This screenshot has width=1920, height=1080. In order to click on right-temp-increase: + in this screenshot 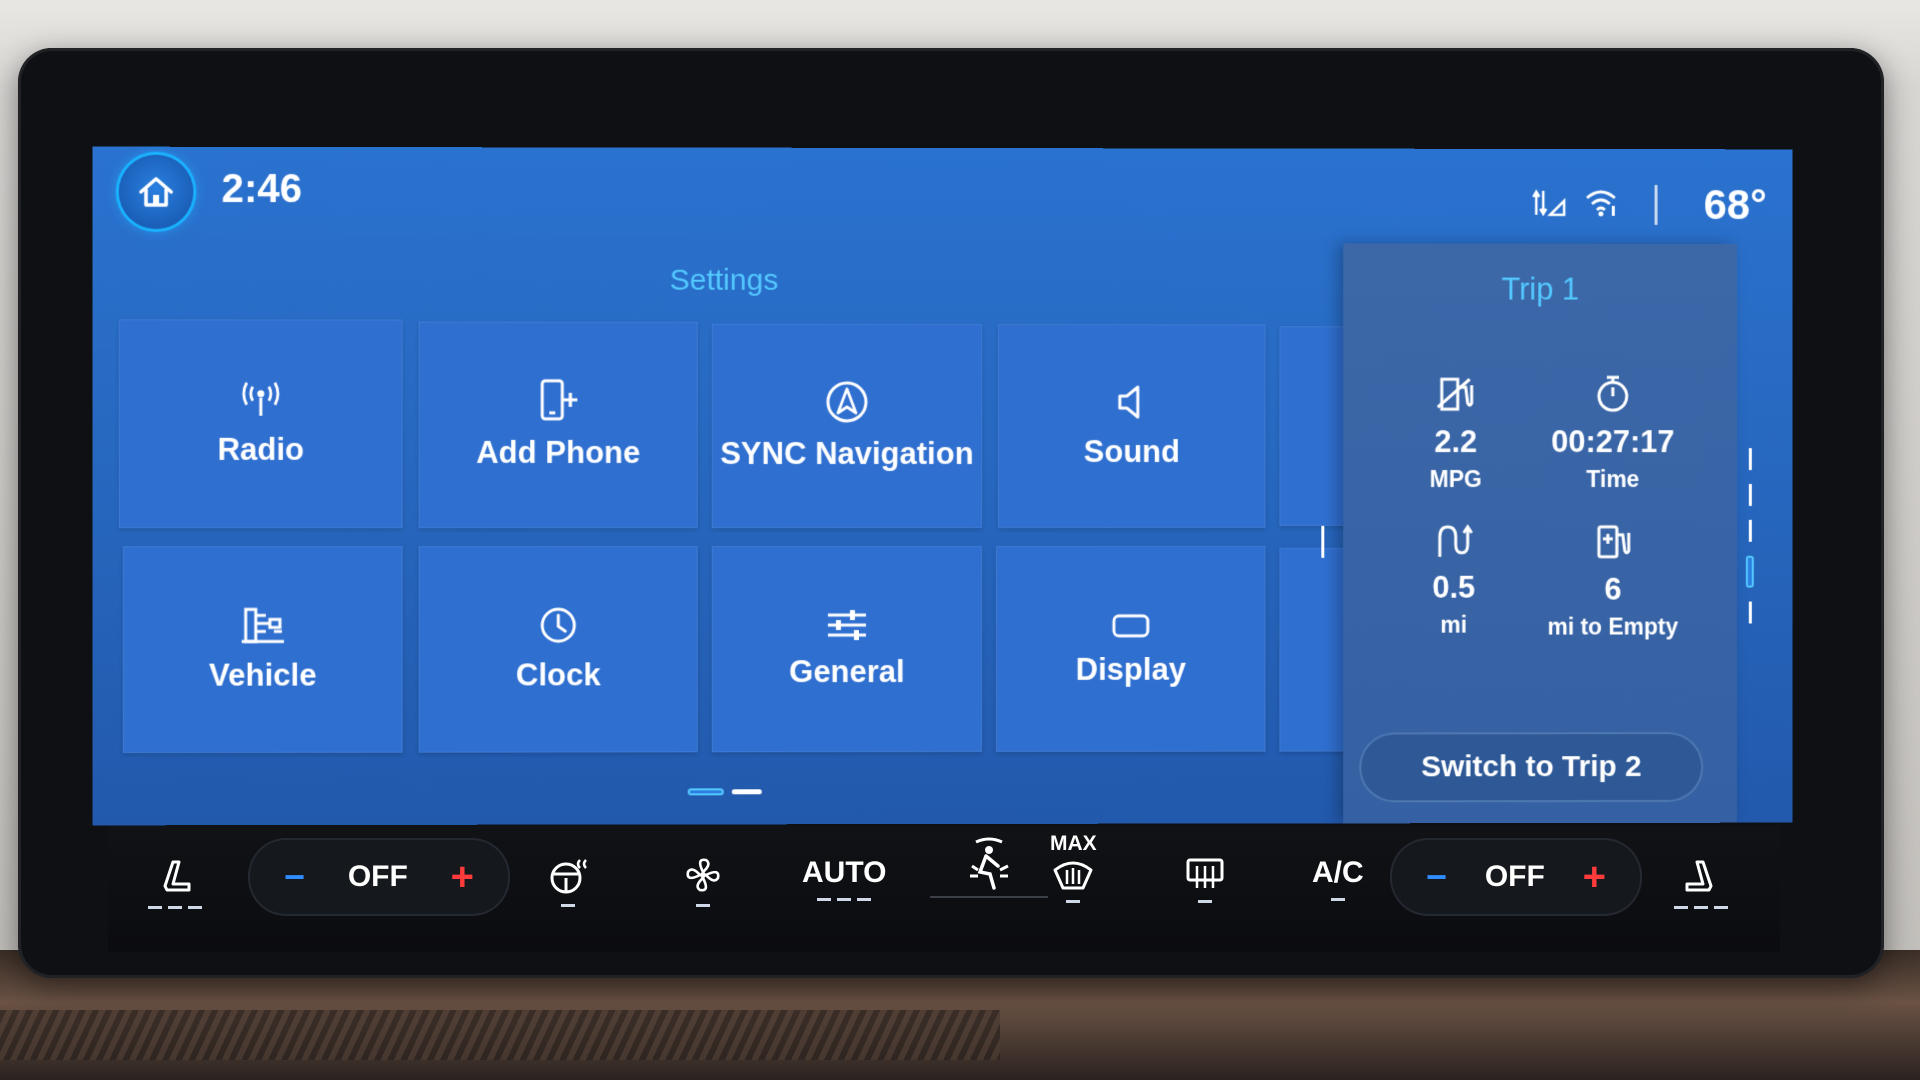, I will do `click(1594, 877)`.